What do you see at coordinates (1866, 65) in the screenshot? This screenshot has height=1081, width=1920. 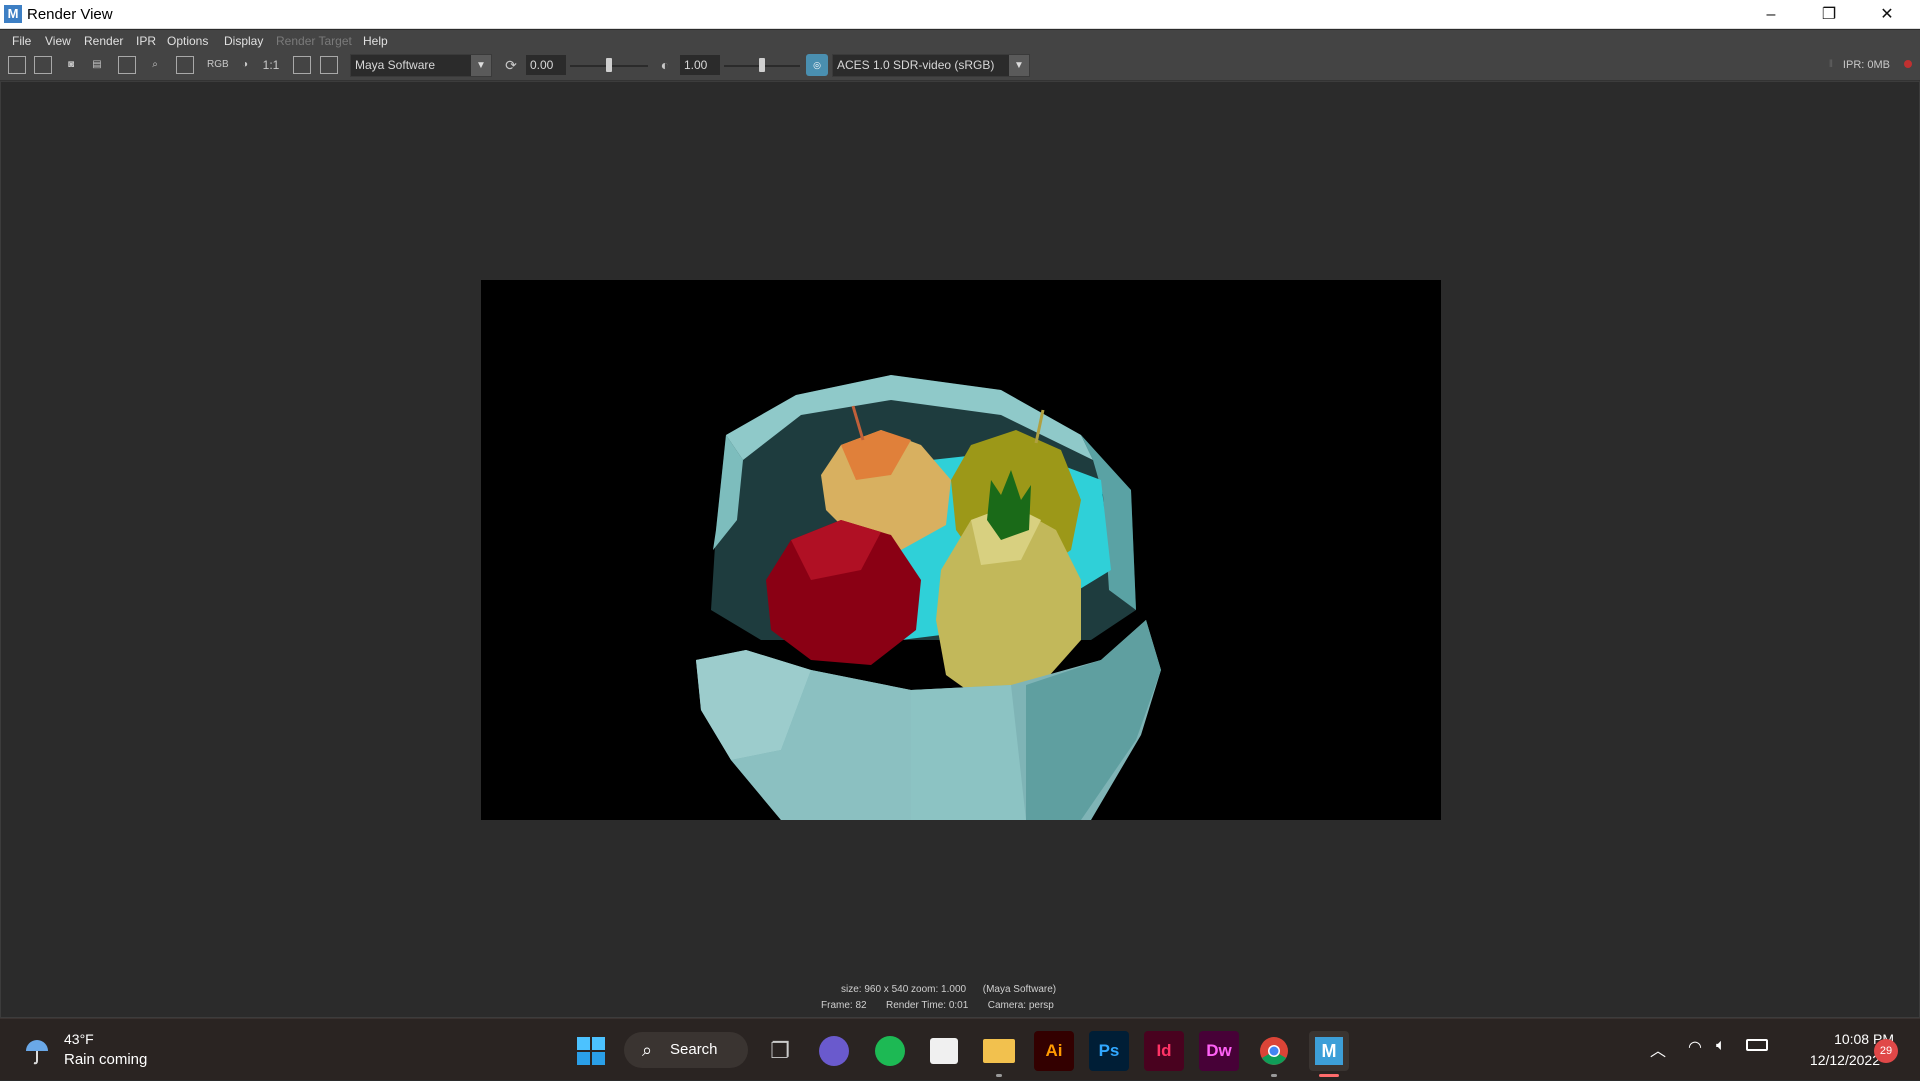 I see `ipr-memory-label: IPR: 0MB` at bounding box center [1866, 65].